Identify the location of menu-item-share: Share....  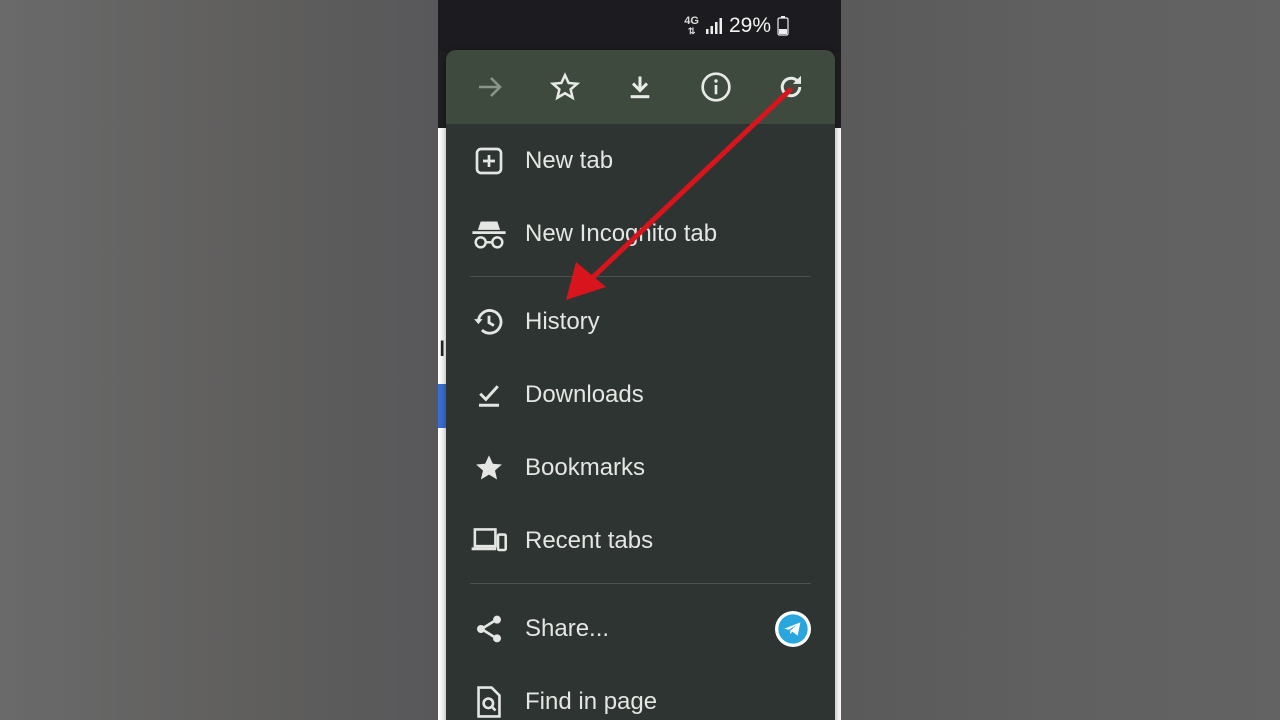
(640, 628).